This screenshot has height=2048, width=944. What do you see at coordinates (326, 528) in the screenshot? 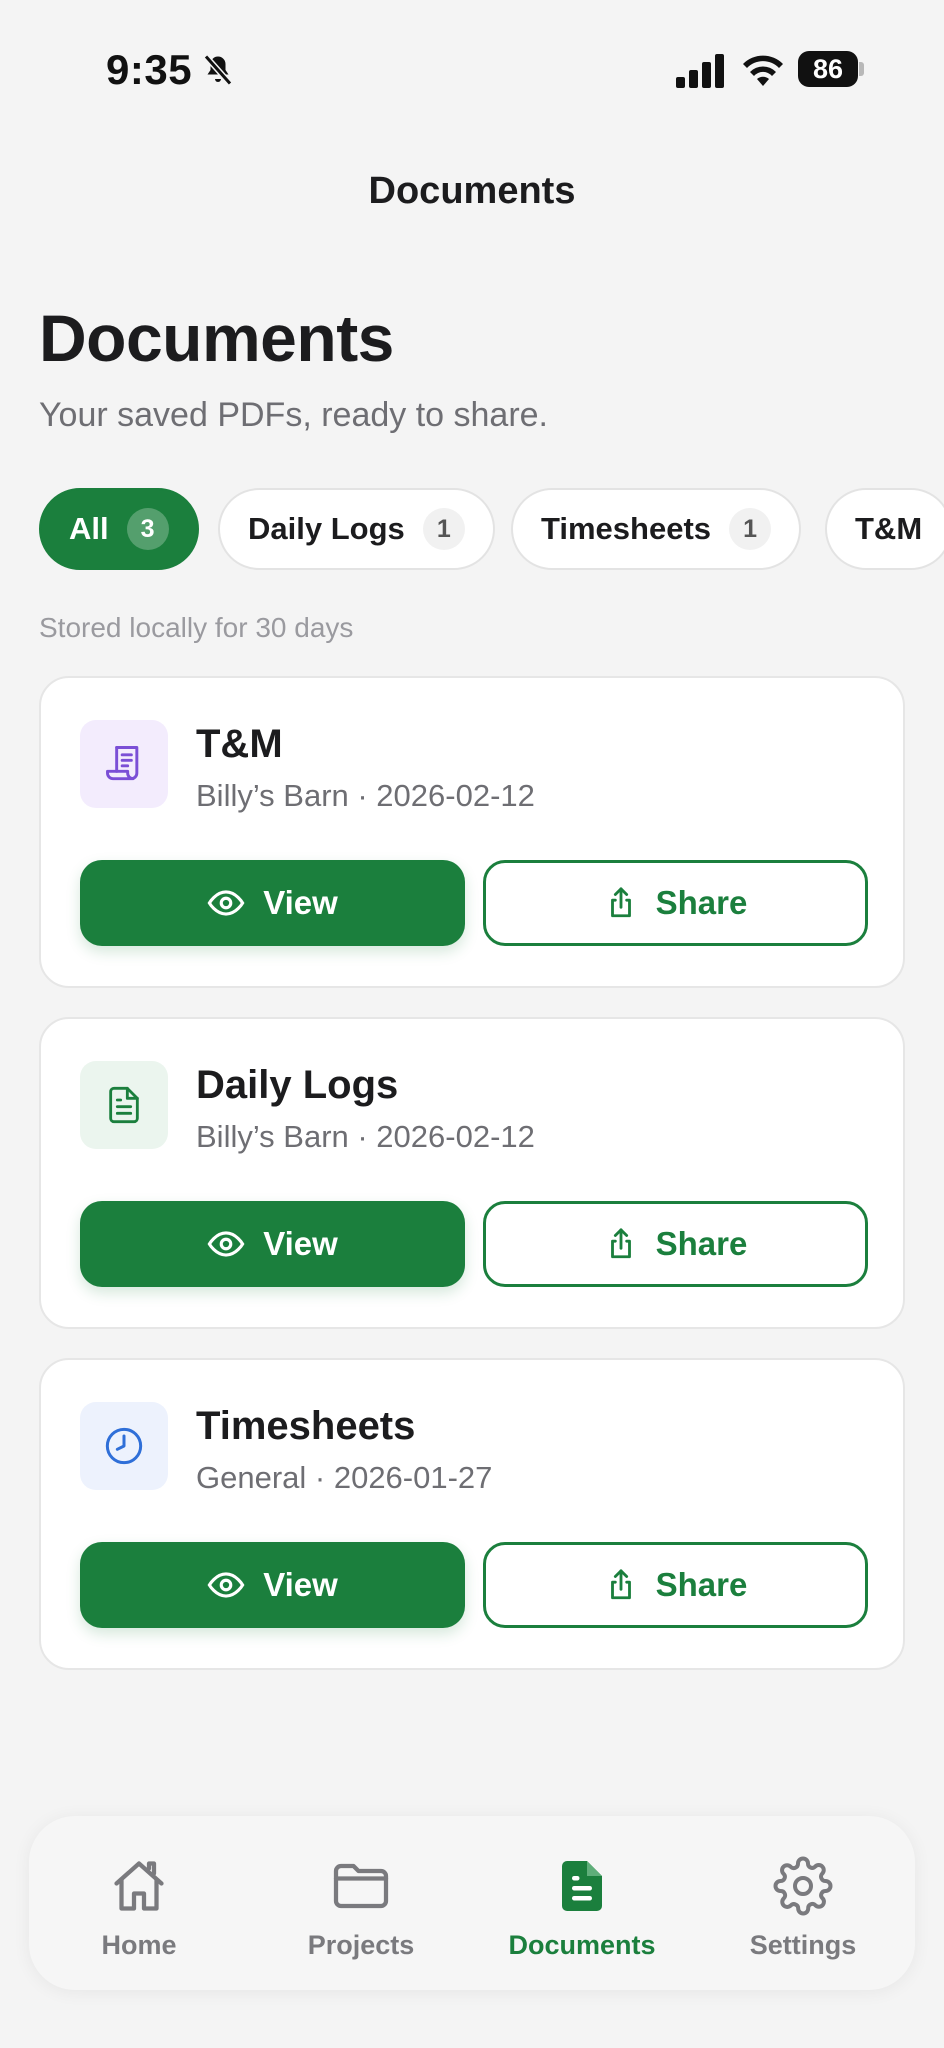
I see `chip-label: Daily Logs` at bounding box center [326, 528].